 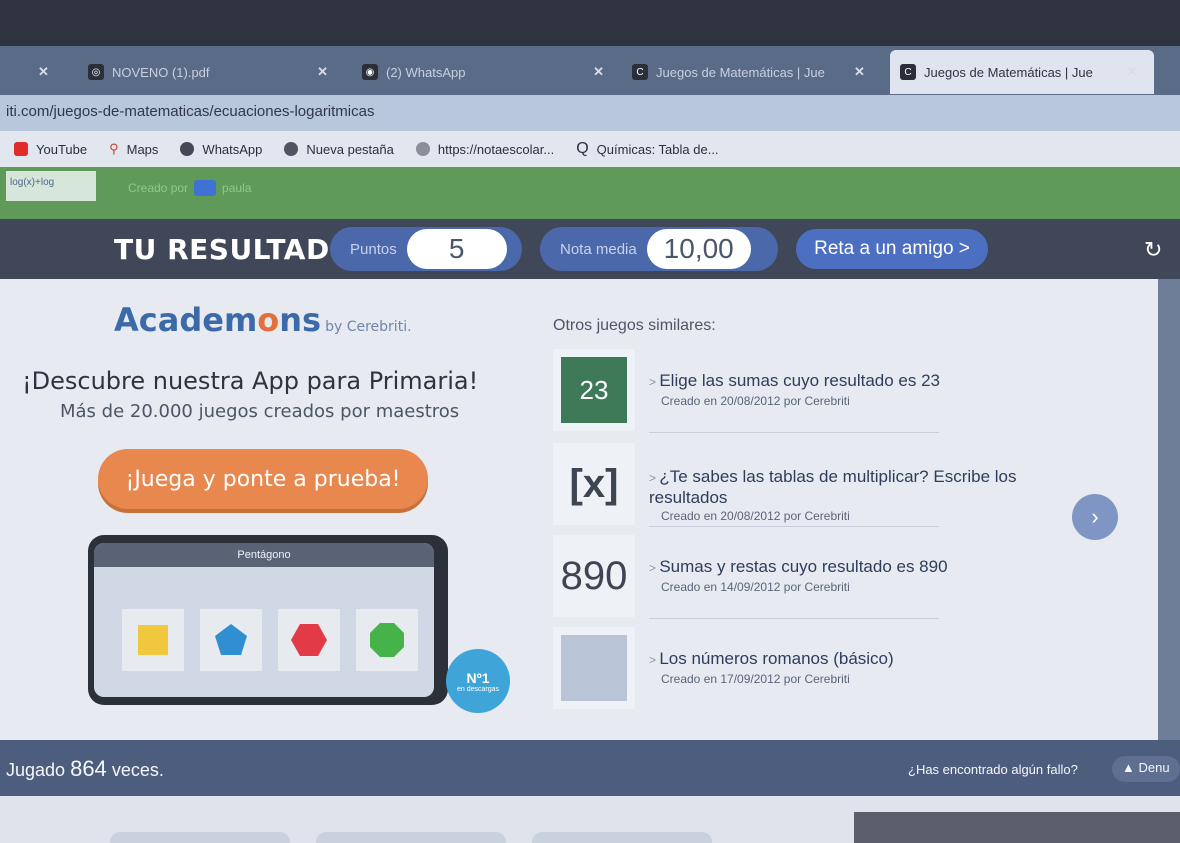 What do you see at coordinates (50, 149) in the screenshot?
I see `bookmark-youtube: YouTube` at bounding box center [50, 149].